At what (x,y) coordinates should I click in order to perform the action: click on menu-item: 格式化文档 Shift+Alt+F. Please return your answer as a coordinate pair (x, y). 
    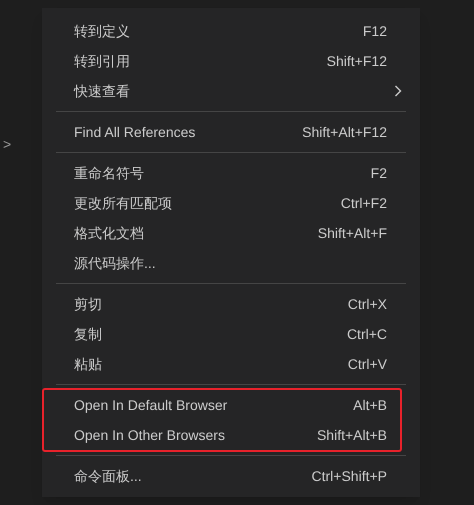
    Looking at the image, I should click on (231, 233).